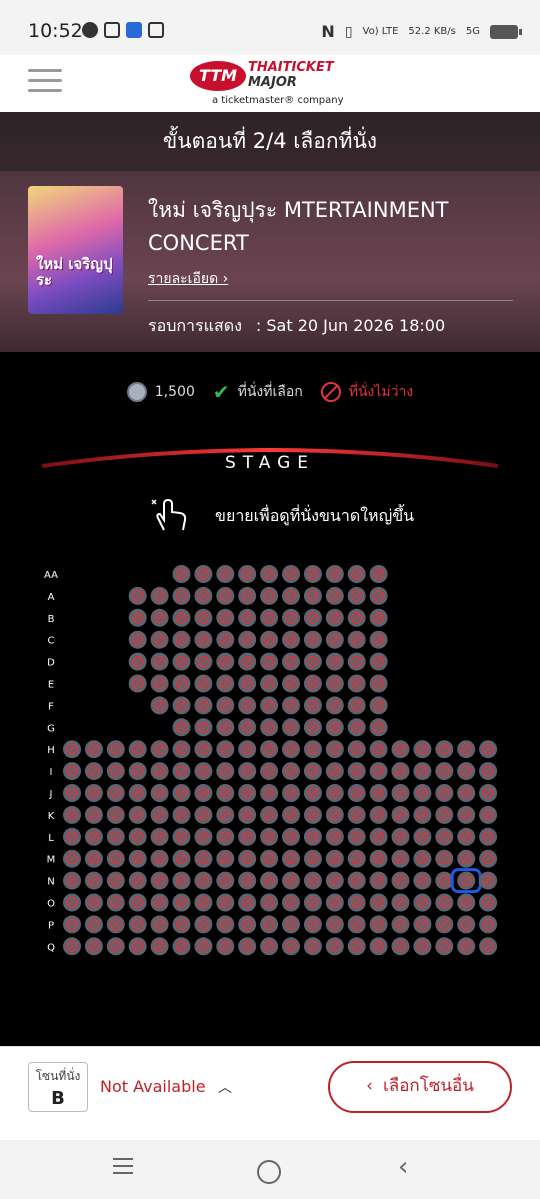 Image resolution: width=540 pixels, height=1199 pixels. What do you see at coordinates (45, 82) in the screenshot?
I see `menu-icon` at bounding box center [45, 82].